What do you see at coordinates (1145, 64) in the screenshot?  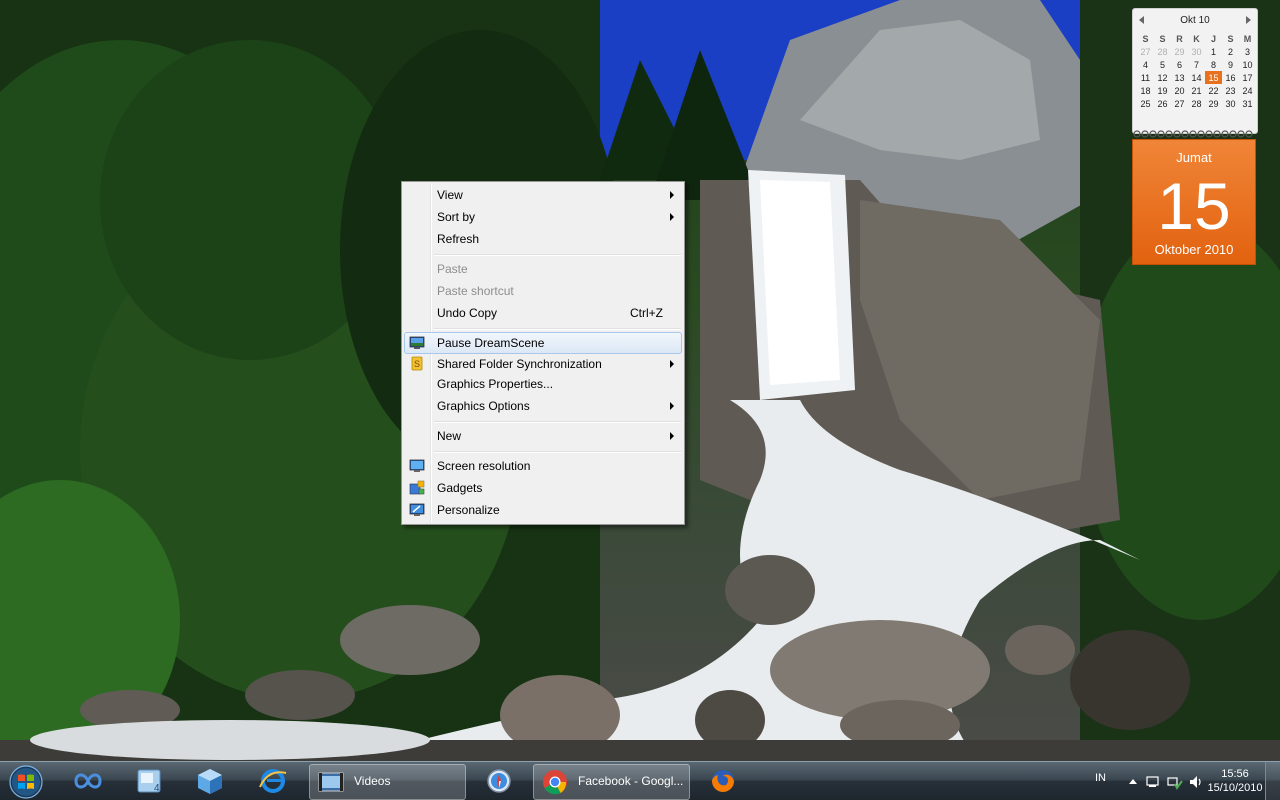 I see `calendar-day: 4` at bounding box center [1145, 64].